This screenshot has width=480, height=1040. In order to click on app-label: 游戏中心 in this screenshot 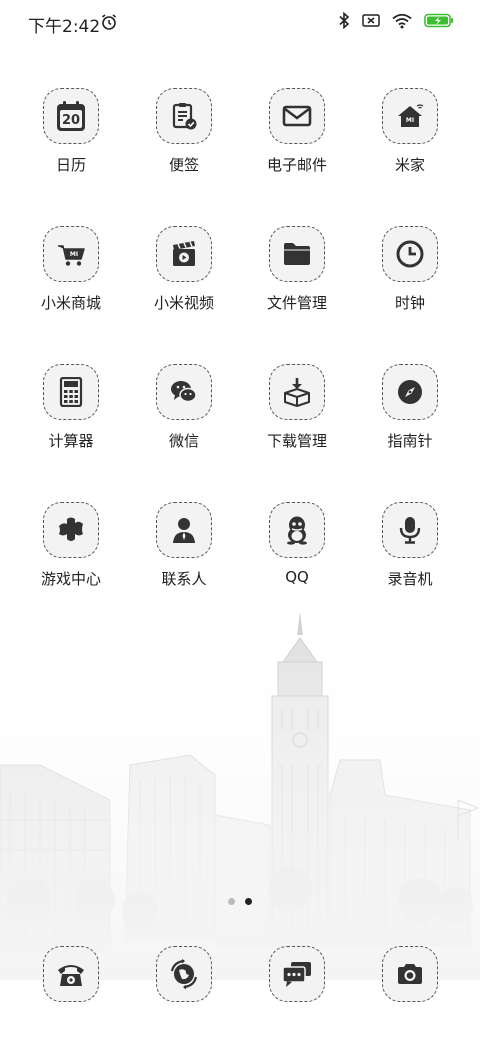, I will do `click(70, 579)`.